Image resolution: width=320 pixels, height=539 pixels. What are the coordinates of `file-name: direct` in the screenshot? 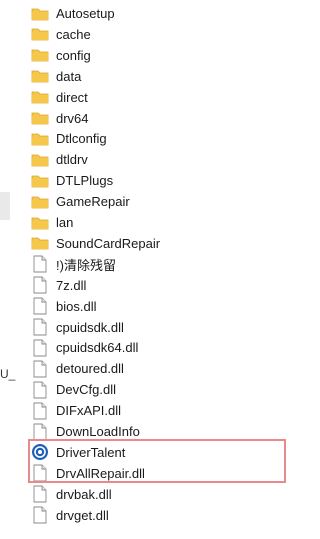 It's located at (72, 97).